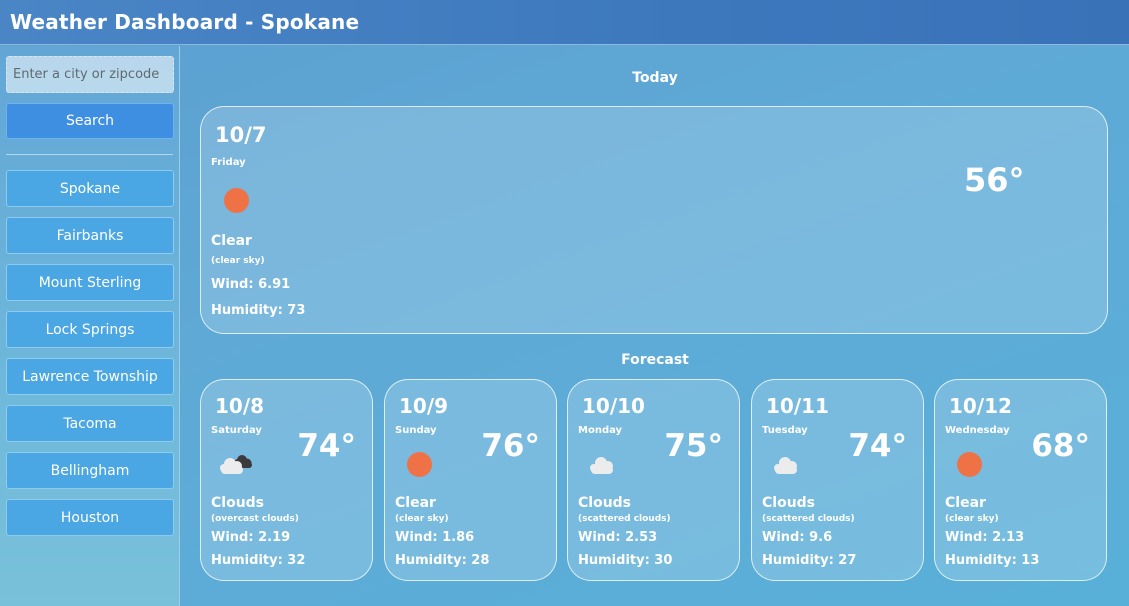 This screenshot has width=1129, height=606. I want to click on city-button-lock-springs: Lock Springs, so click(90, 329).